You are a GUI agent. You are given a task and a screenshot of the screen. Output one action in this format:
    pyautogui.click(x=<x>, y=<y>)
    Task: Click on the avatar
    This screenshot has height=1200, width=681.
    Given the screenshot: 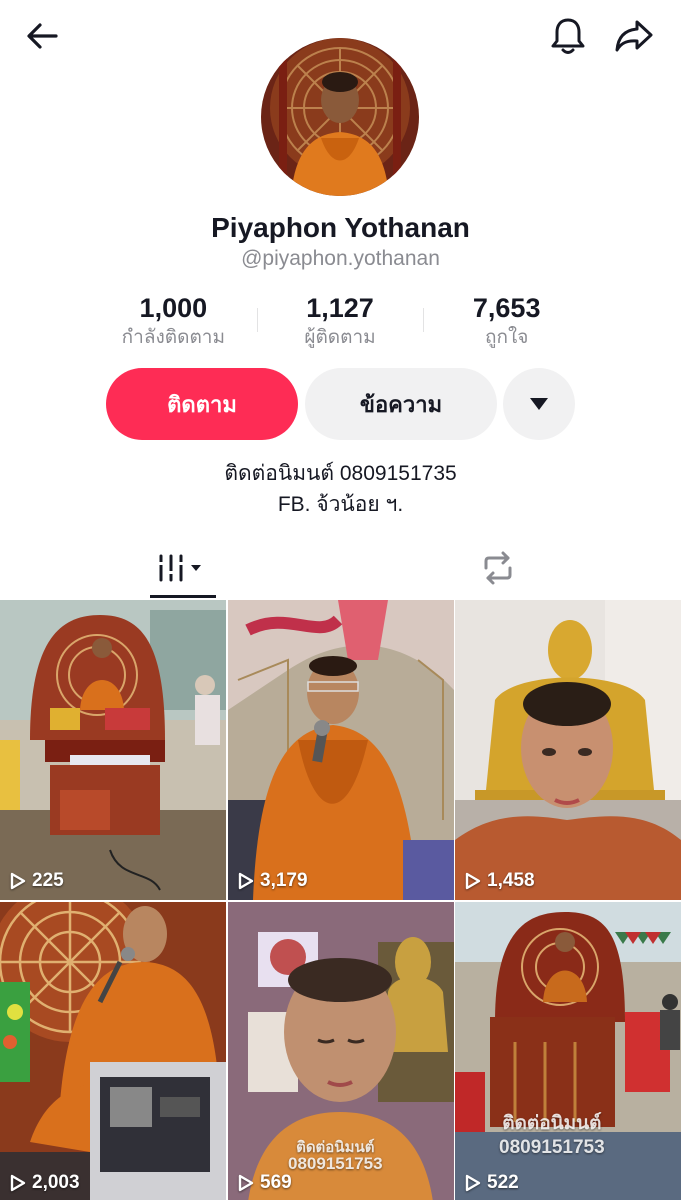 What is the action you would take?
    pyautogui.click(x=340, y=117)
    